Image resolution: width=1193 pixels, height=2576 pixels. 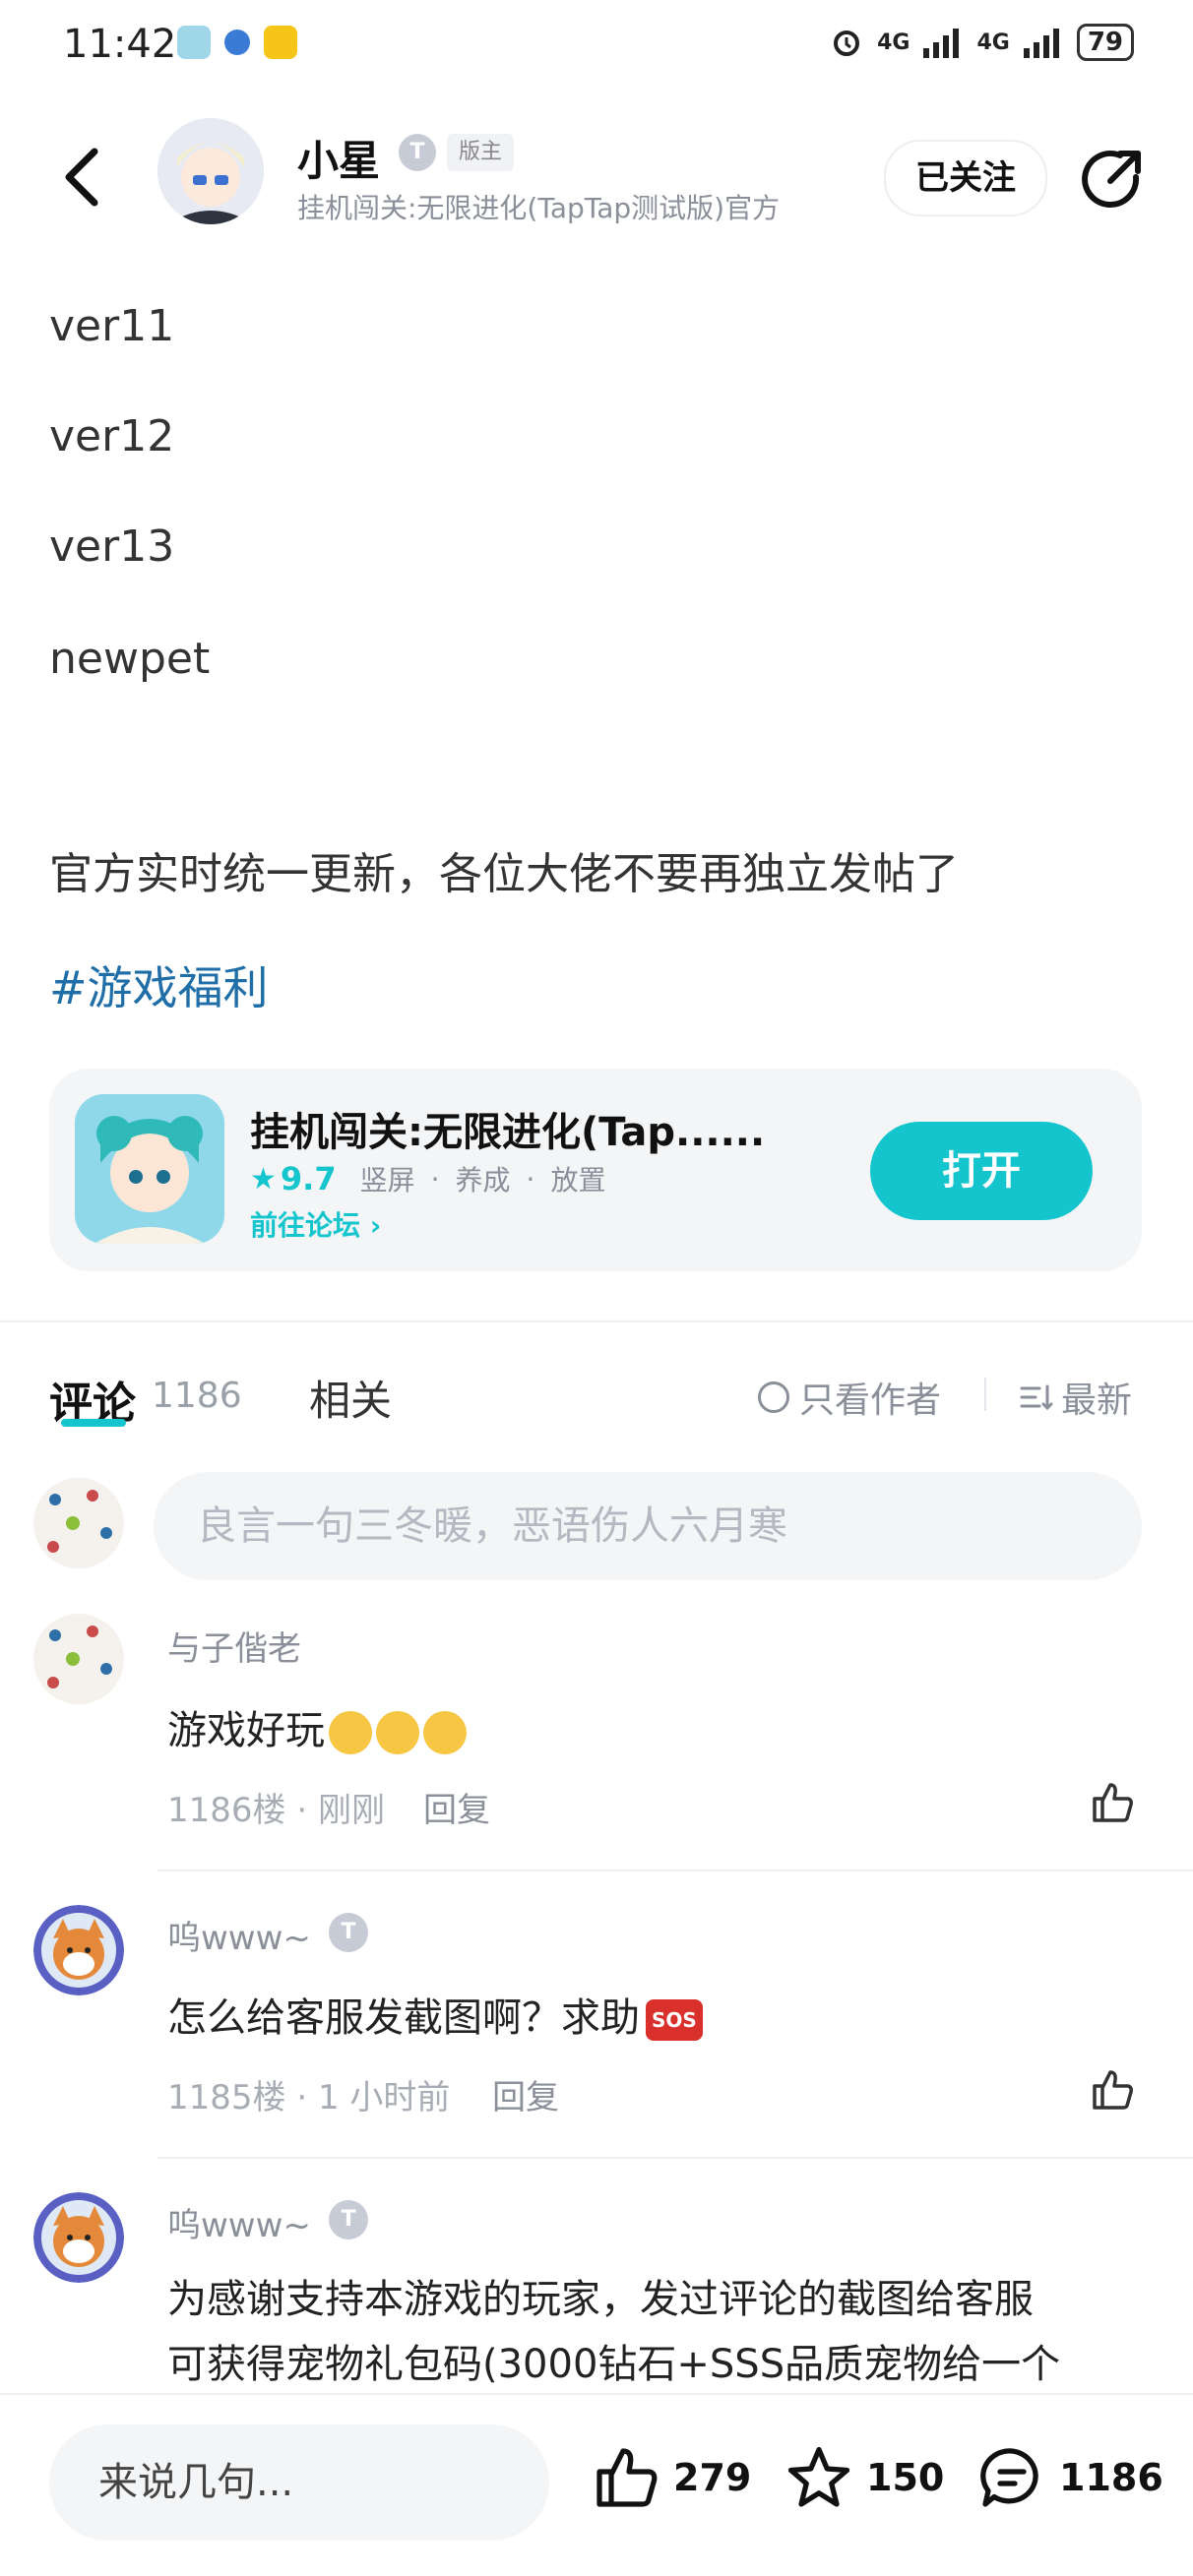 I want to click on comment-text-content: 怎么给客服发截图啊？求助, so click(x=403, y=2018).